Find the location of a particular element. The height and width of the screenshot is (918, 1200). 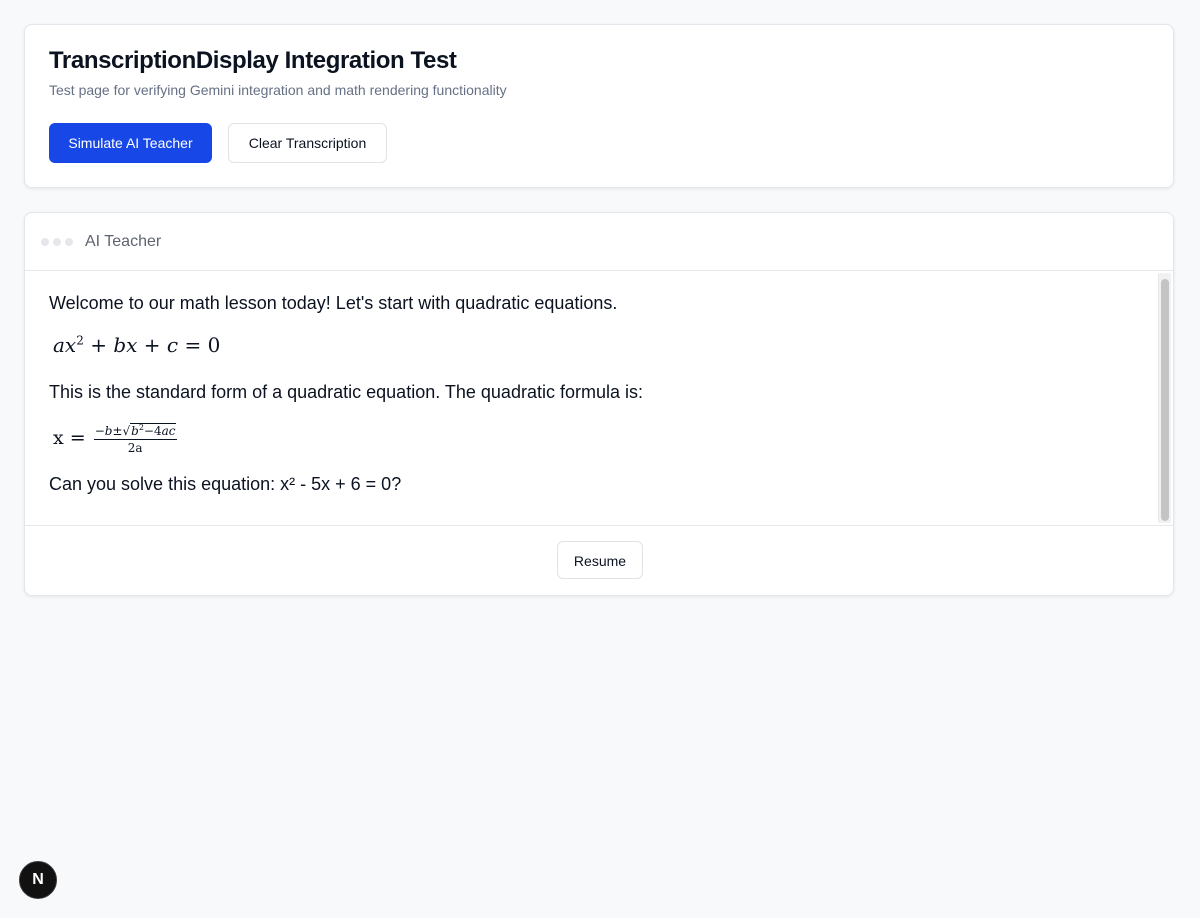

scrollbar-thumb is located at coordinates (1165, 400).